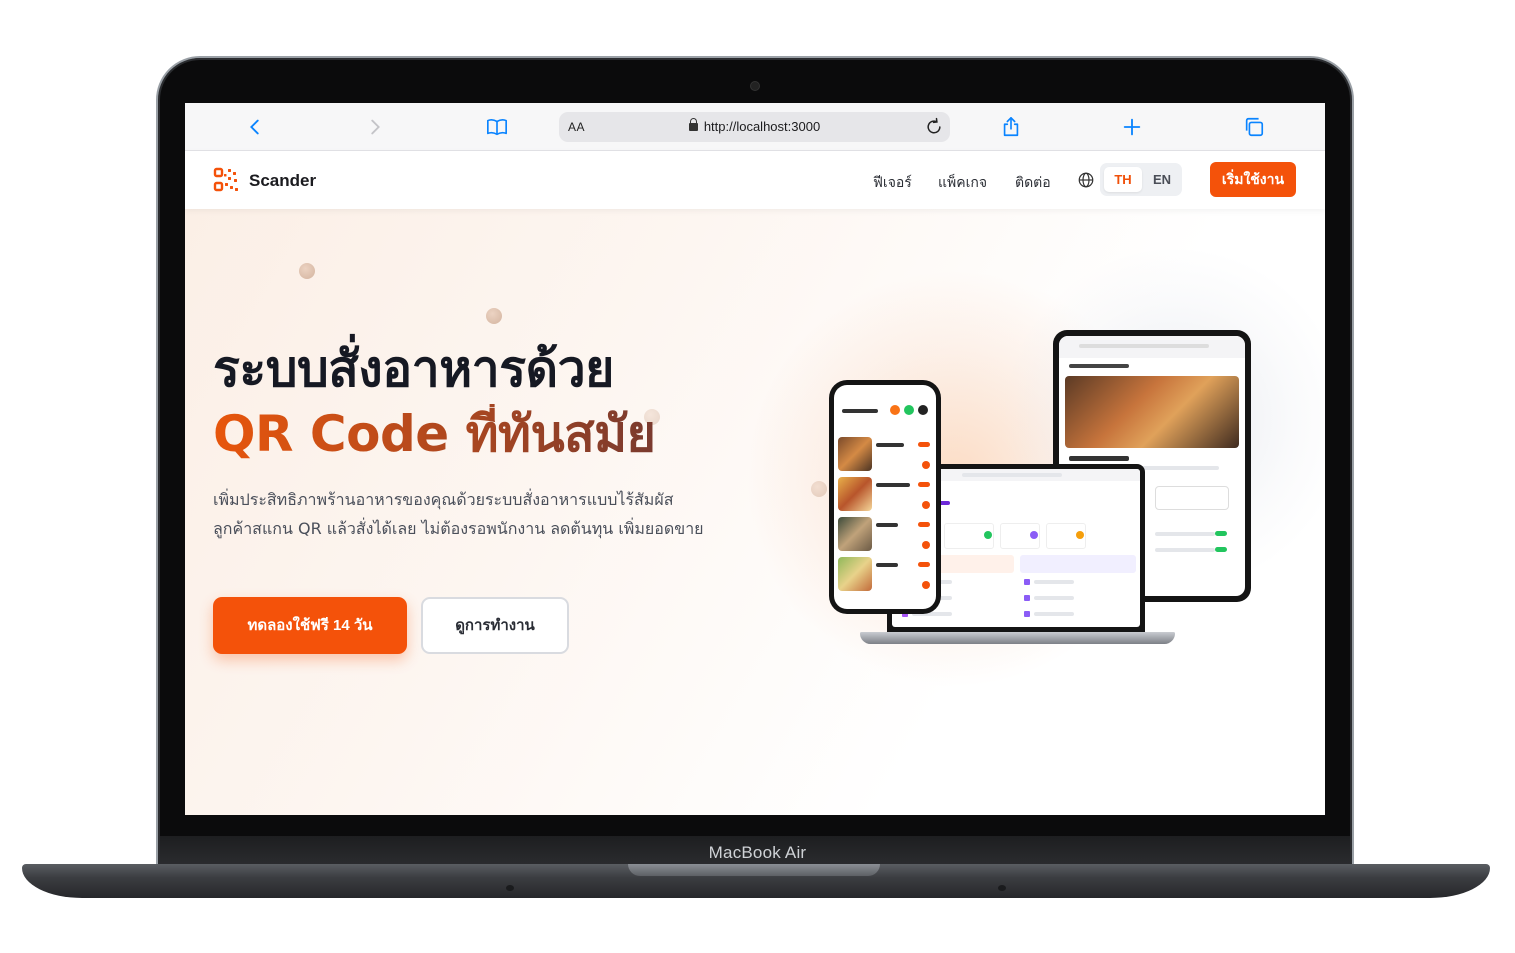 The height and width of the screenshot is (953, 1515). Describe the element at coordinates (754, 870) in the screenshot. I see `laptop-notch` at that location.